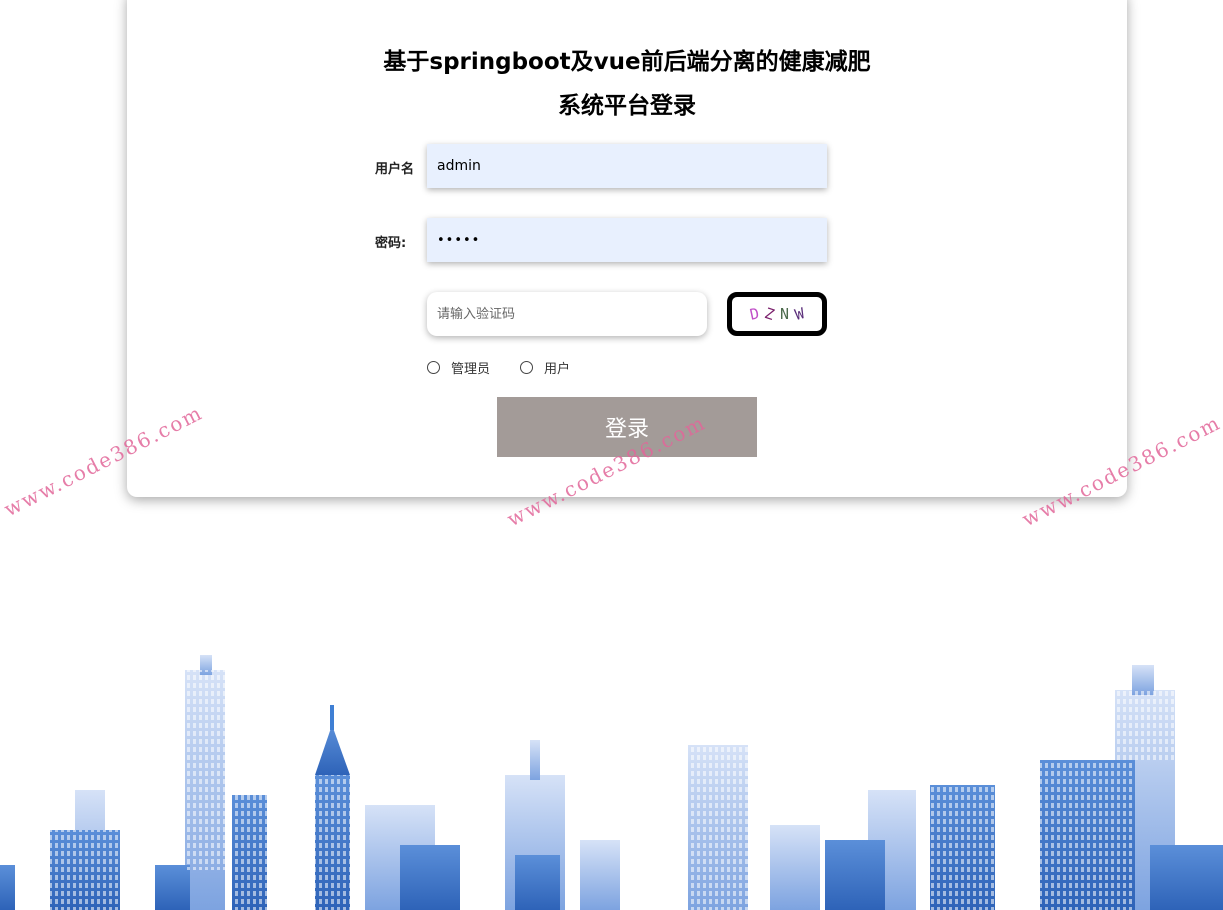 This screenshot has height=910, width=1223. Describe the element at coordinates (513, 367) in the screenshot. I see `role-radio-group: 管理员 用户` at that location.